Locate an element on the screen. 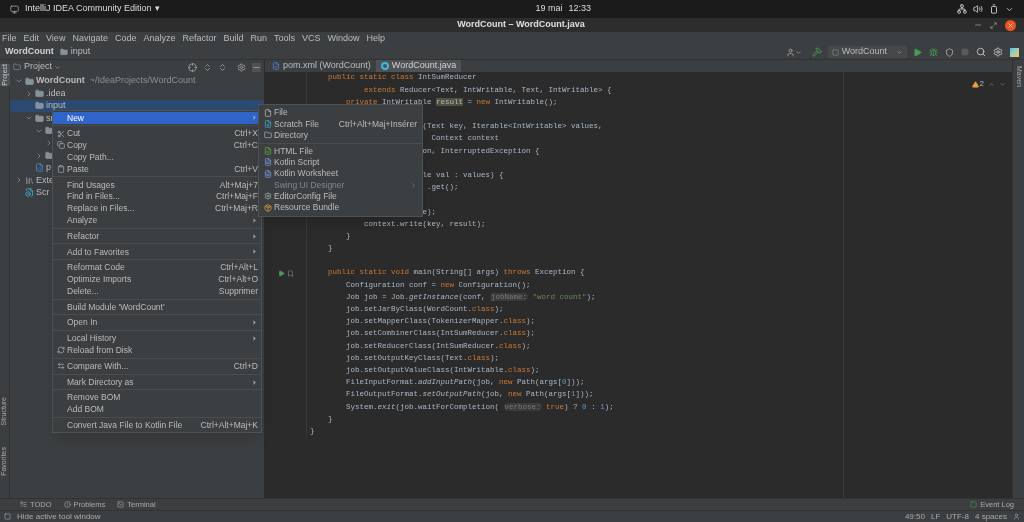  tree-label: .idea is located at coordinates (56, 93).